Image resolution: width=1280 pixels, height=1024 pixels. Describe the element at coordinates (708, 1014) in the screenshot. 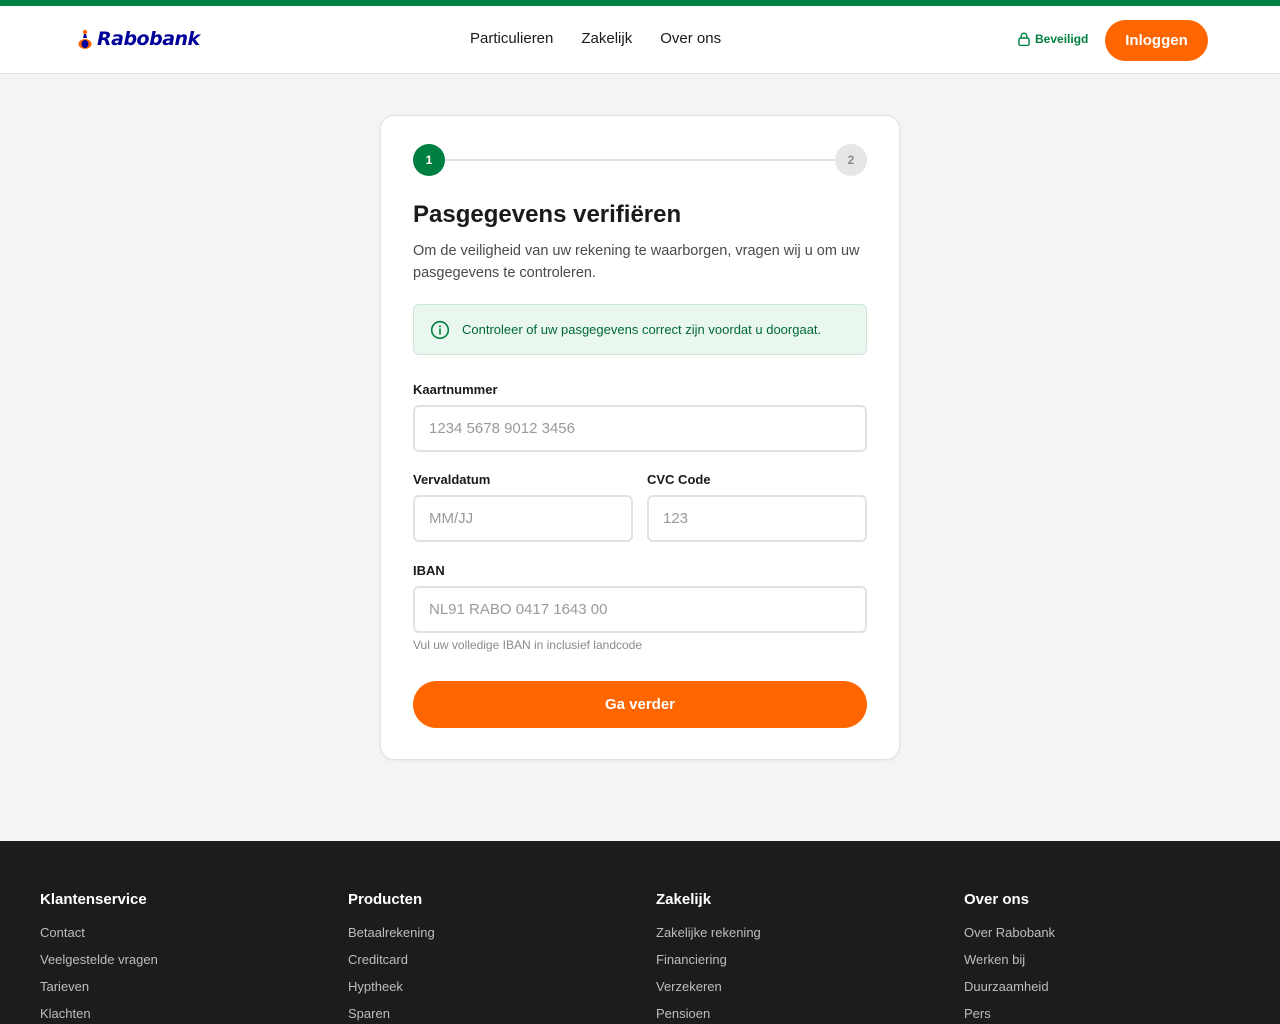

I see `footer-link-pensioen: Pensioen` at that location.